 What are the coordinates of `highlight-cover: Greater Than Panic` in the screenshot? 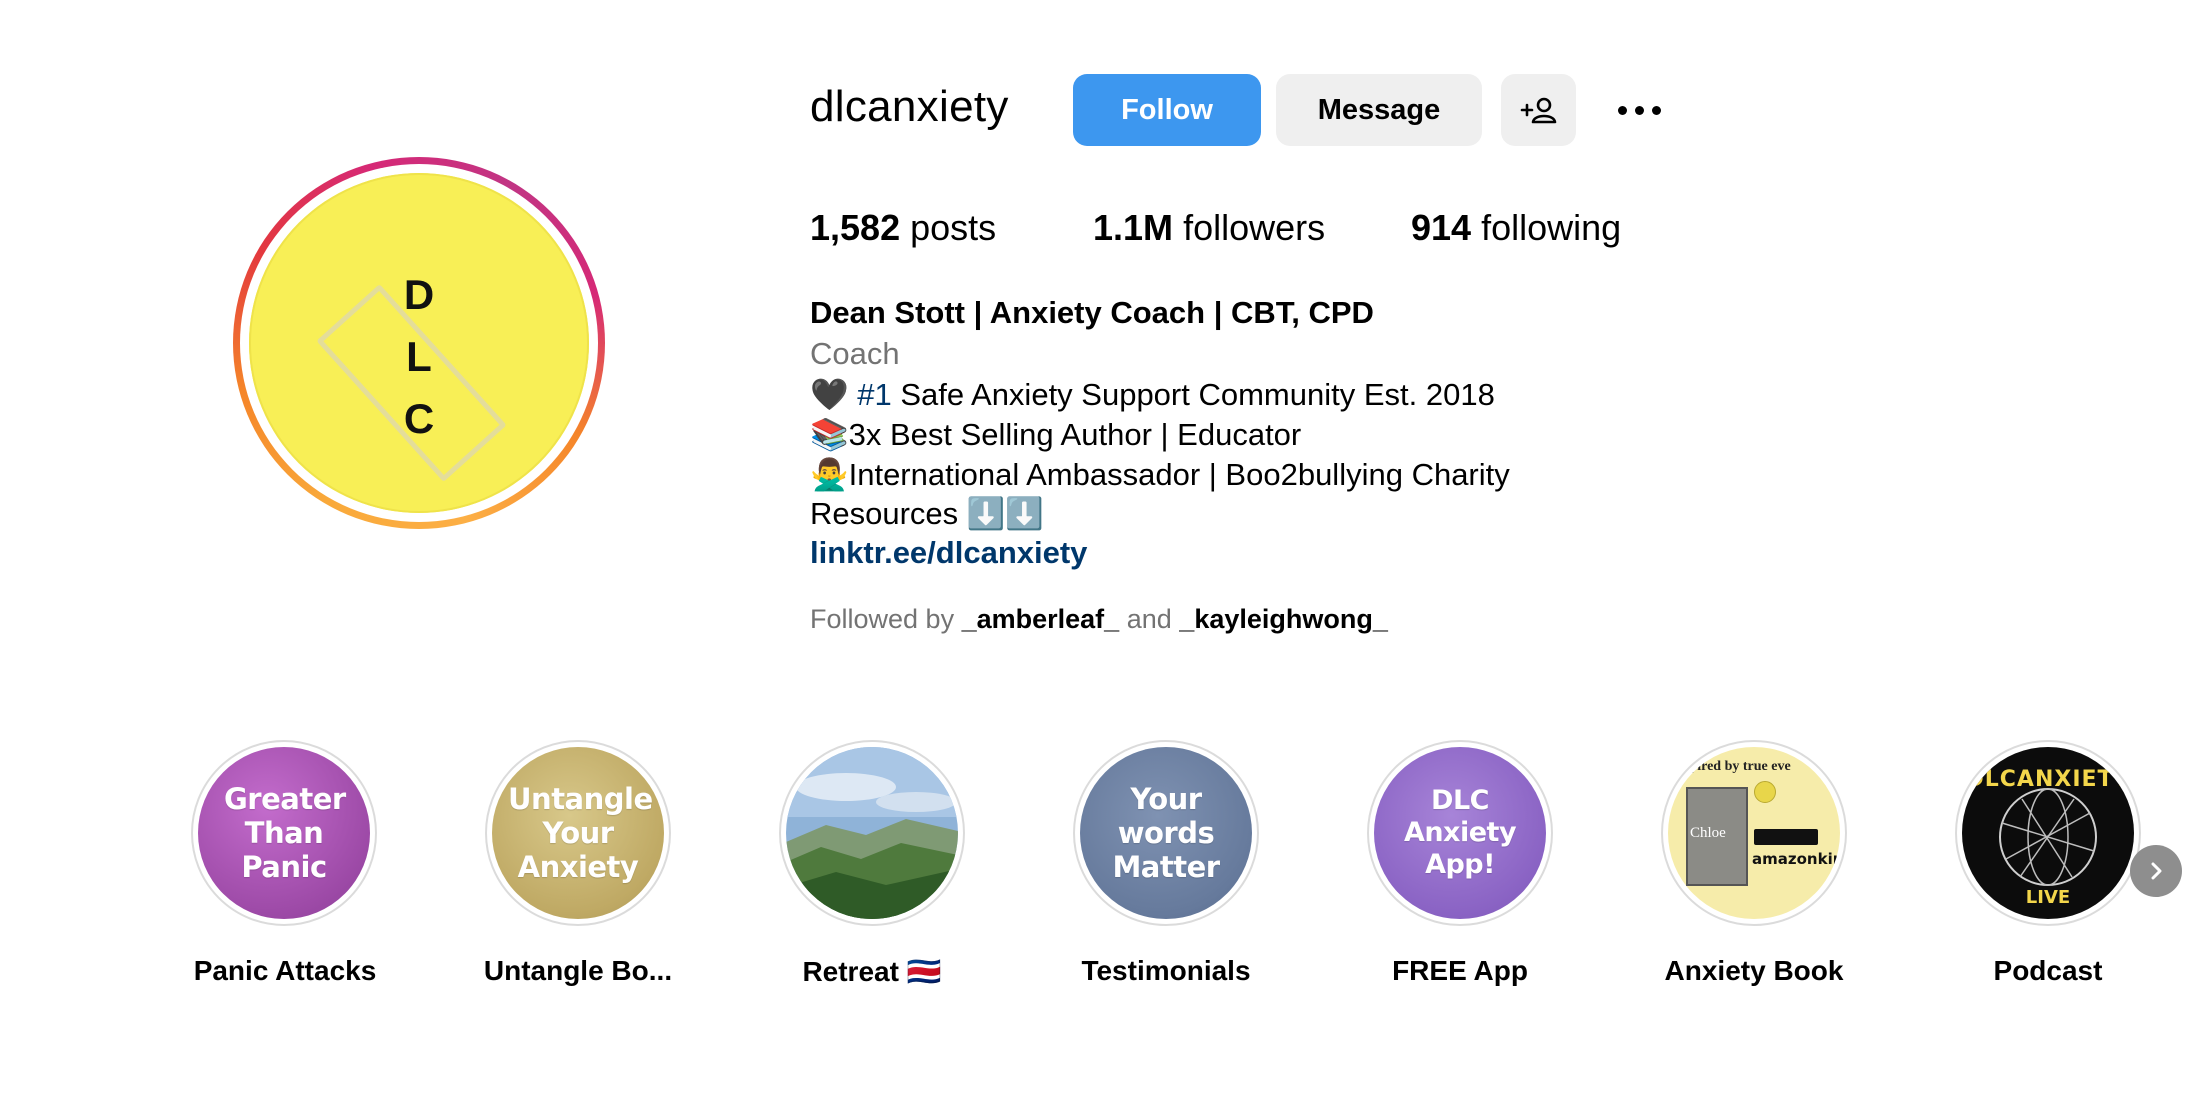 It's located at (284, 833).